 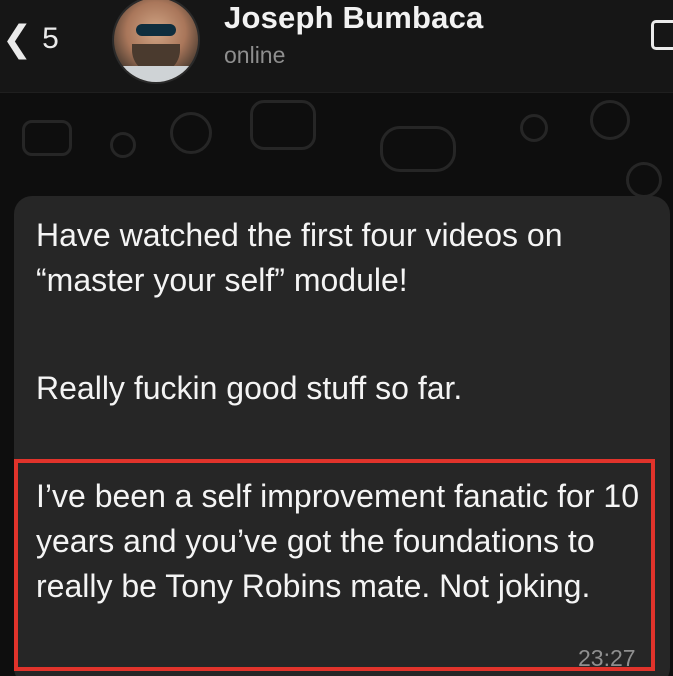 I want to click on back-button: ❮ 5, so click(x=29, y=39).